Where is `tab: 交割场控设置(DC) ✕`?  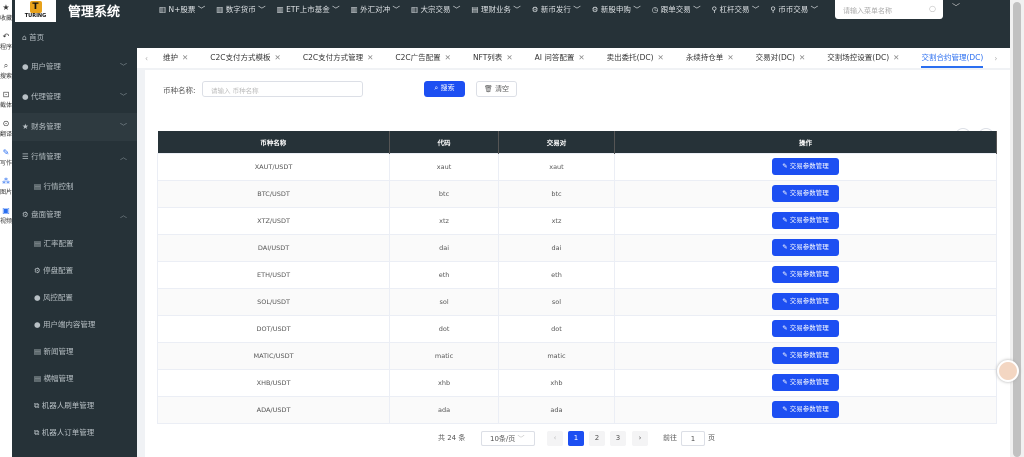
tab: 交割场控设置(DC) ✕ is located at coordinates (863, 58).